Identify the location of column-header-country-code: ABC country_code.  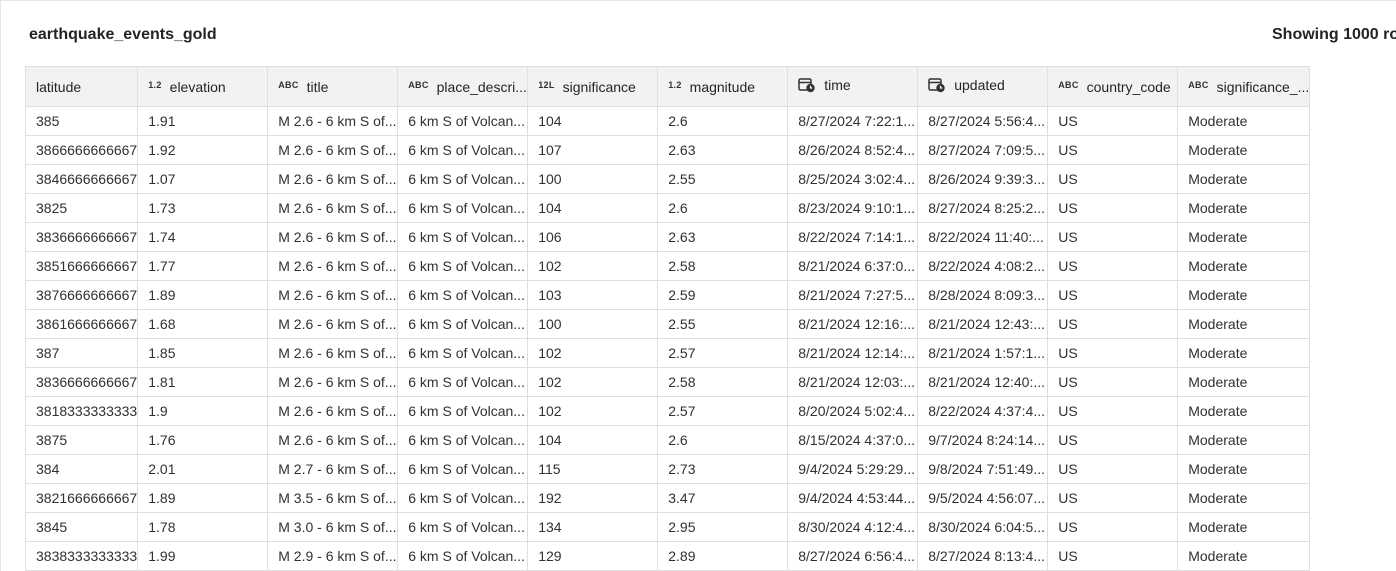
(1113, 86).